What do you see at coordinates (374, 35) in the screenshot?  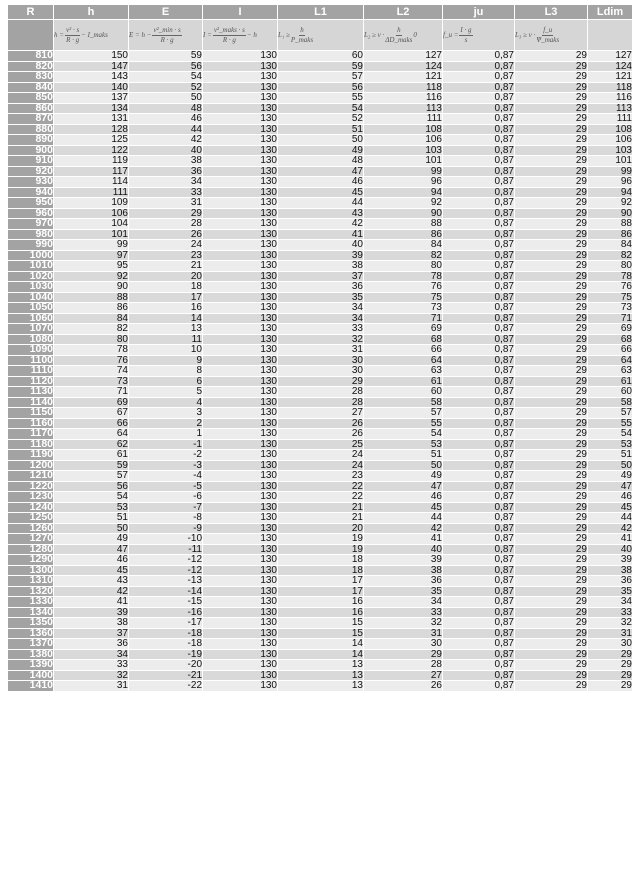 I see `formula-lhs: L₂ ≥ v ·` at bounding box center [374, 35].